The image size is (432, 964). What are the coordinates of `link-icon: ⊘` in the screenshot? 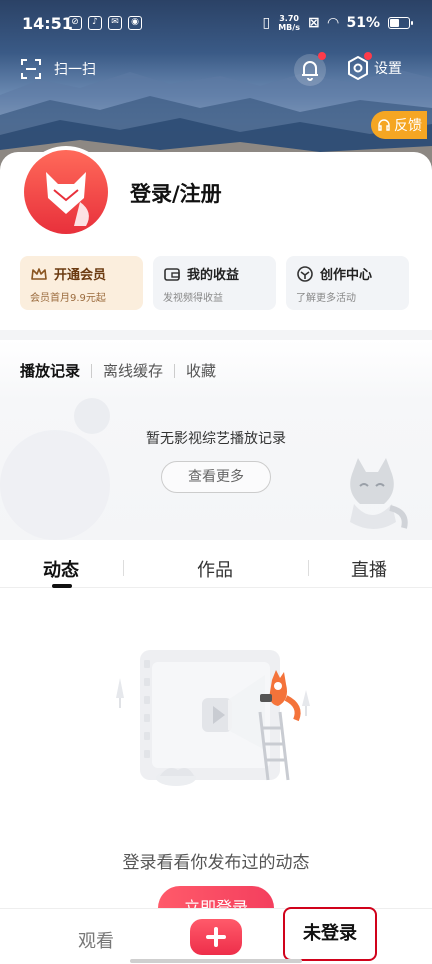 It's located at (75, 23).